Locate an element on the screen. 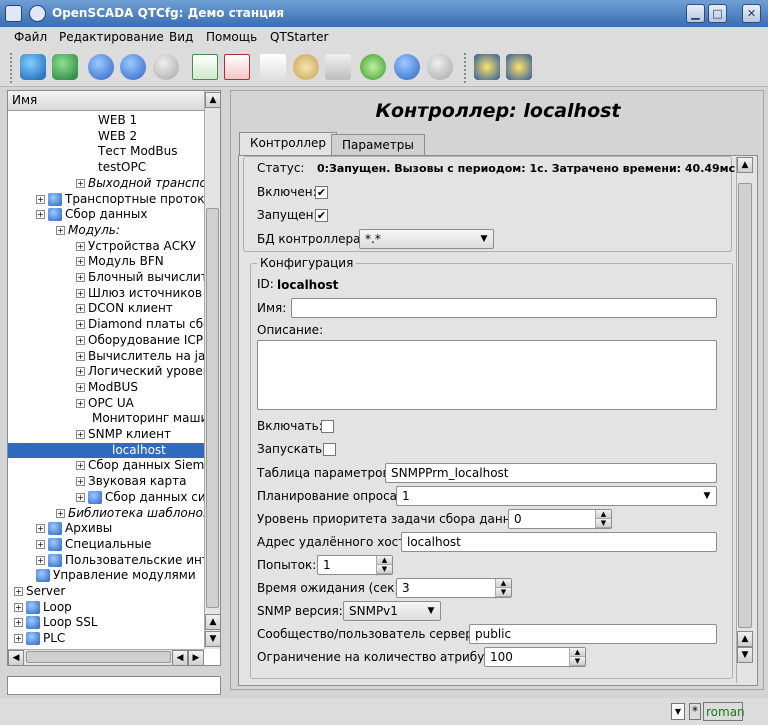  tree-item: Мониторинг машин is located at coordinates (148, 418).